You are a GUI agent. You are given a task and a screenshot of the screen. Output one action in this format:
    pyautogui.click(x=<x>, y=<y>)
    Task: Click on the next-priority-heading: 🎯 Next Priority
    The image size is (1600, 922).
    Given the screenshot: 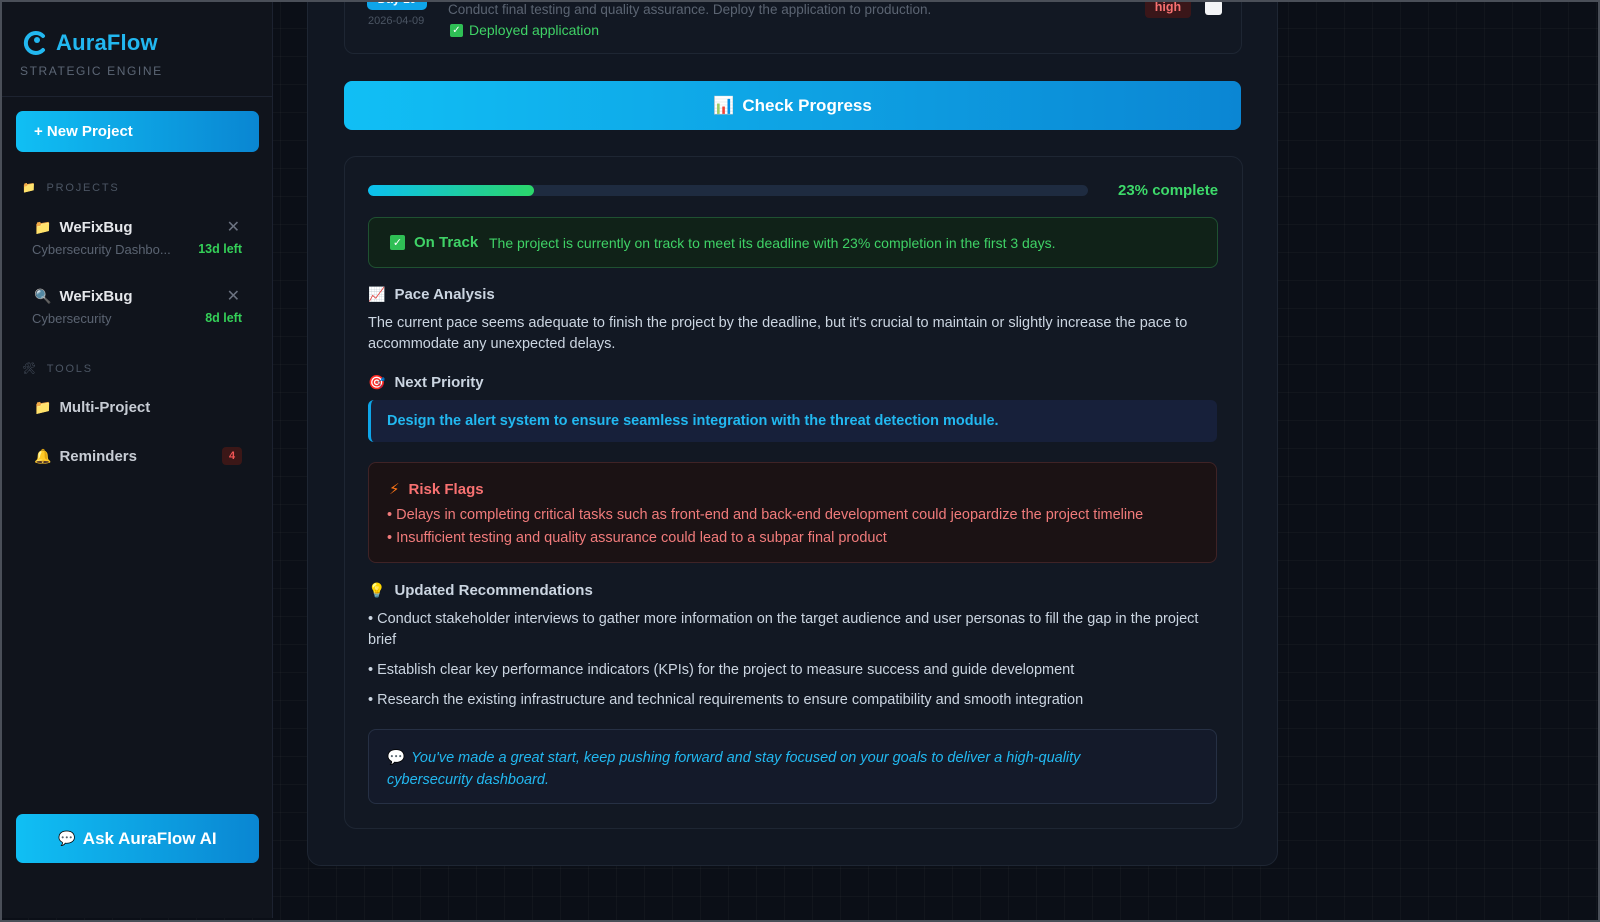 What is the action you would take?
    pyautogui.click(x=426, y=382)
    